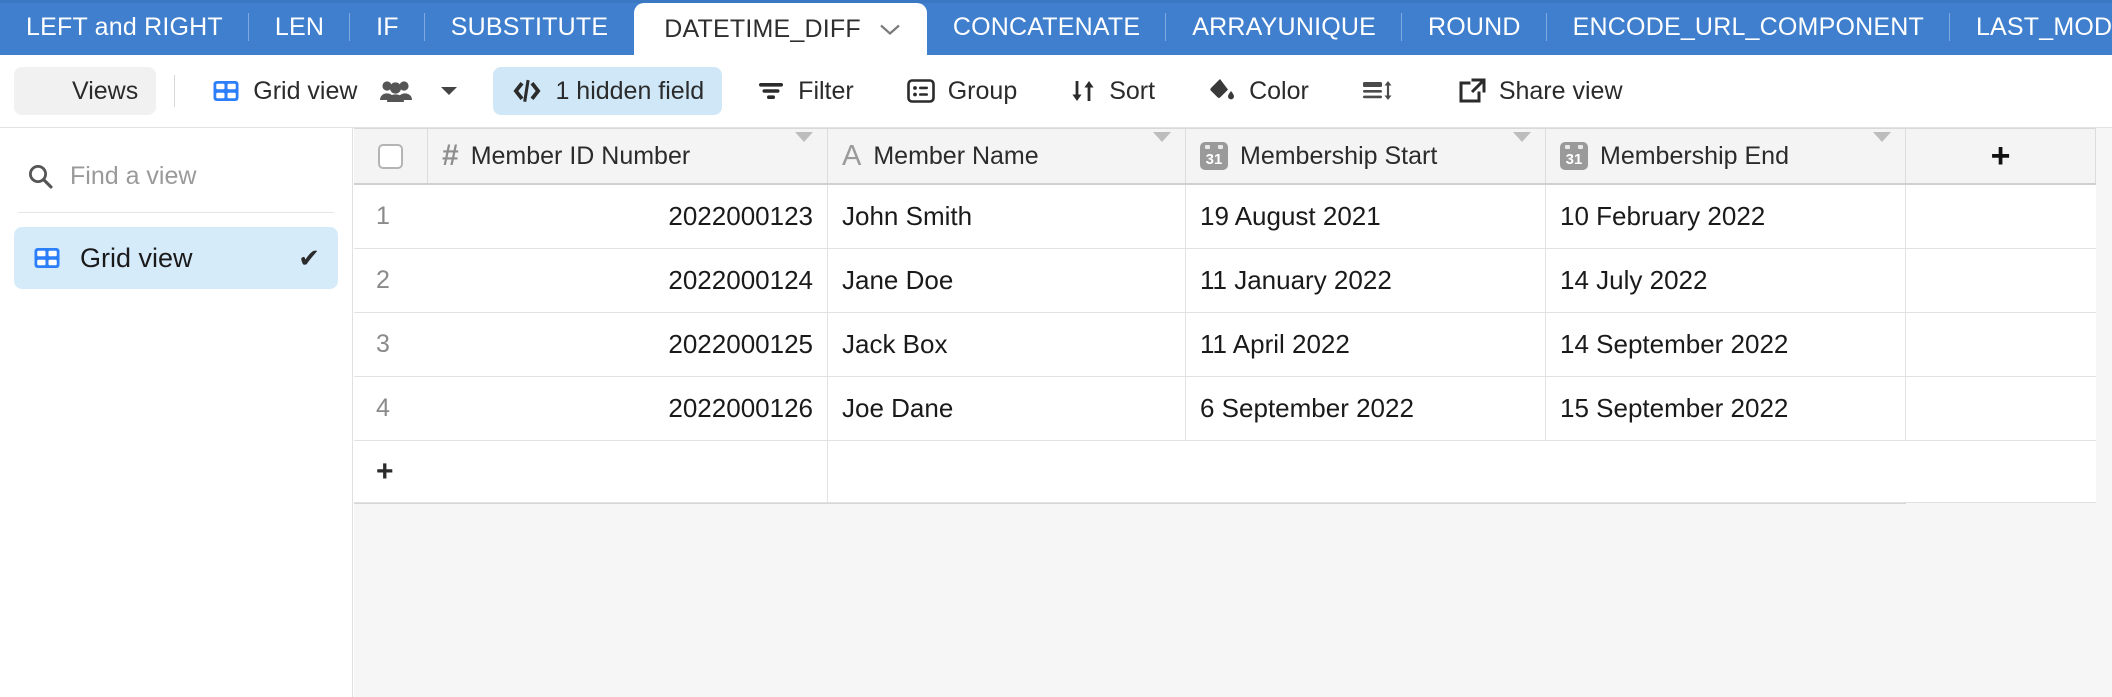  What do you see at coordinates (1726, 344) in the screenshot?
I see `cell-membership-end: 14 September 2022` at bounding box center [1726, 344].